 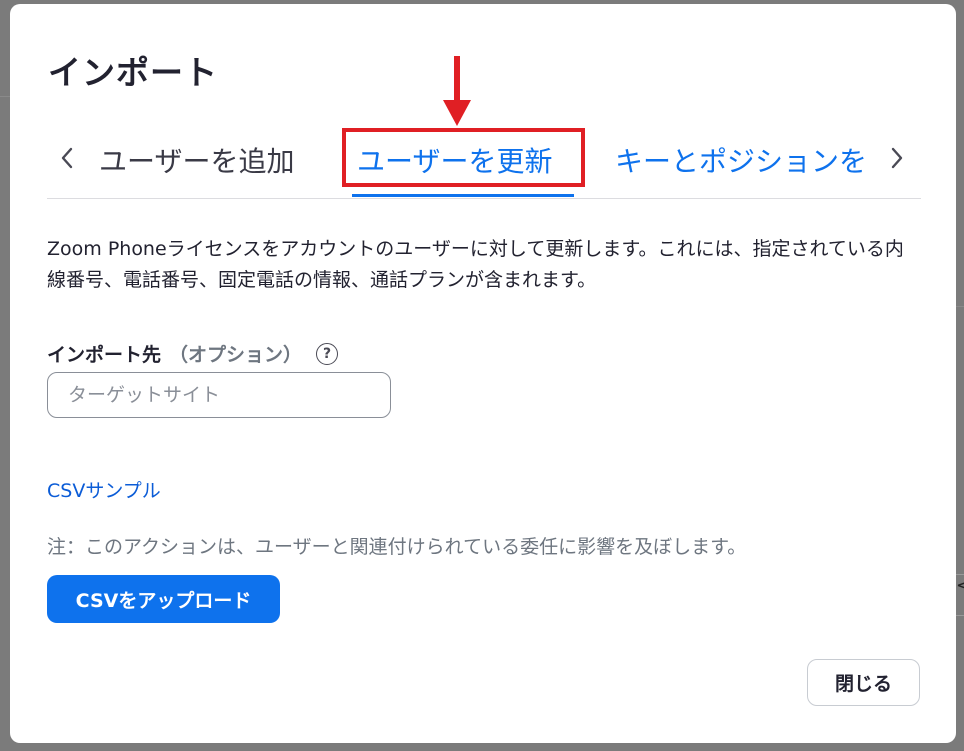 I want to click on import-target-label: インポート先 （オプション） ?, so click(x=193, y=353).